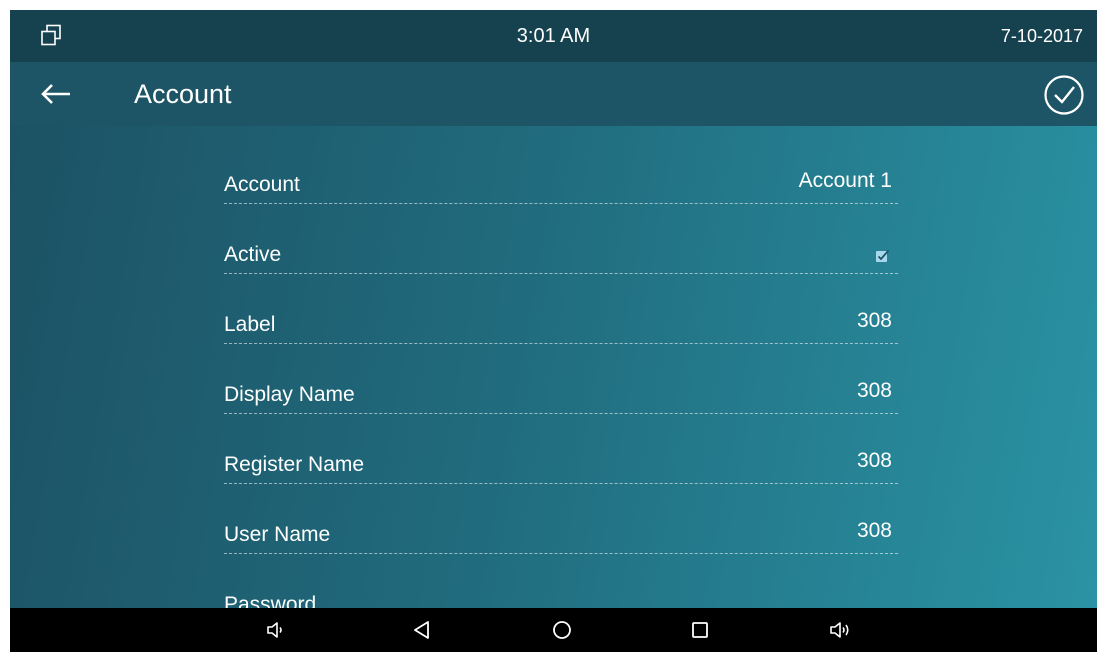  I want to click on setting-label: Label, so click(250, 324).